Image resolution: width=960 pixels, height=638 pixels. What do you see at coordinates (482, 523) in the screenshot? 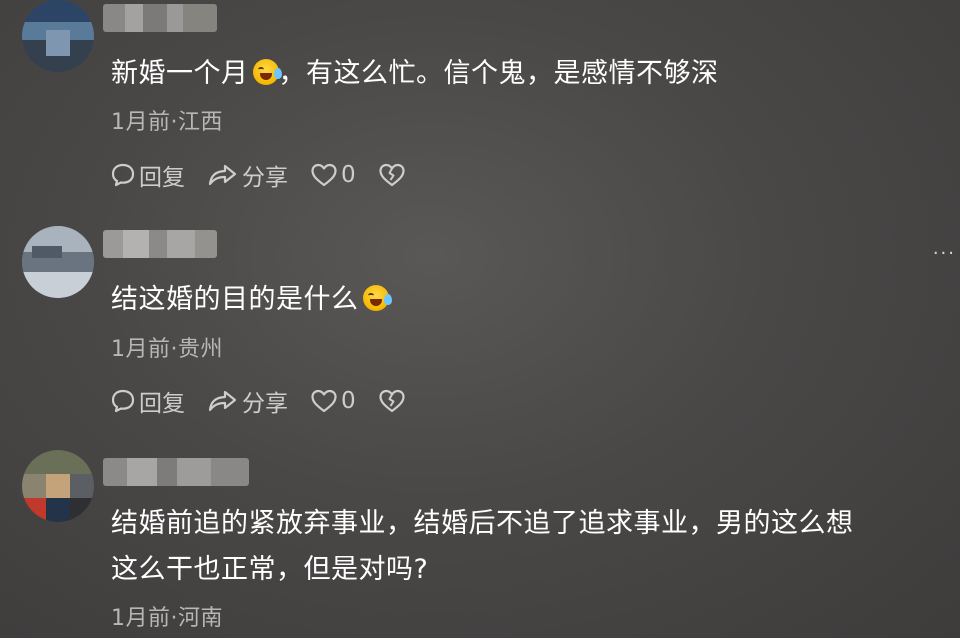
I see `comment-text-line: 结婚前追的紧放弃事业，结婚后不追了追求事业，男的这么想` at bounding box center [482, 523].